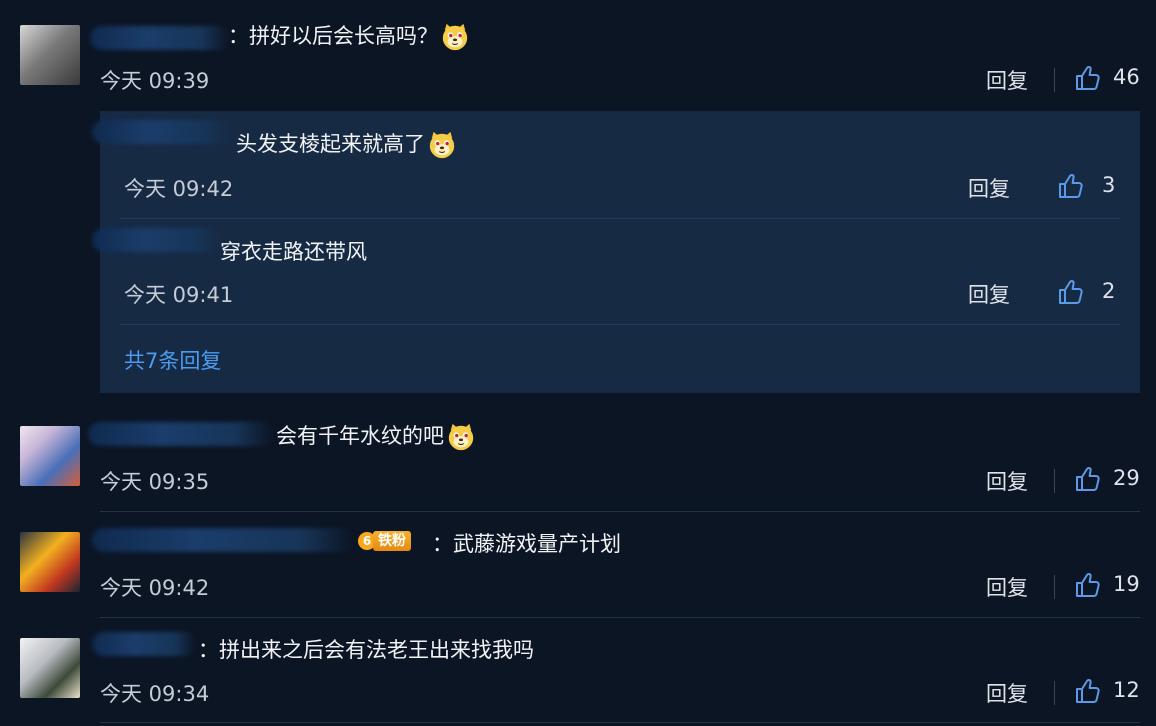  Describe the element at coordinates (1126, 690) in the screenshot. I see `like-count: 12` at that location.